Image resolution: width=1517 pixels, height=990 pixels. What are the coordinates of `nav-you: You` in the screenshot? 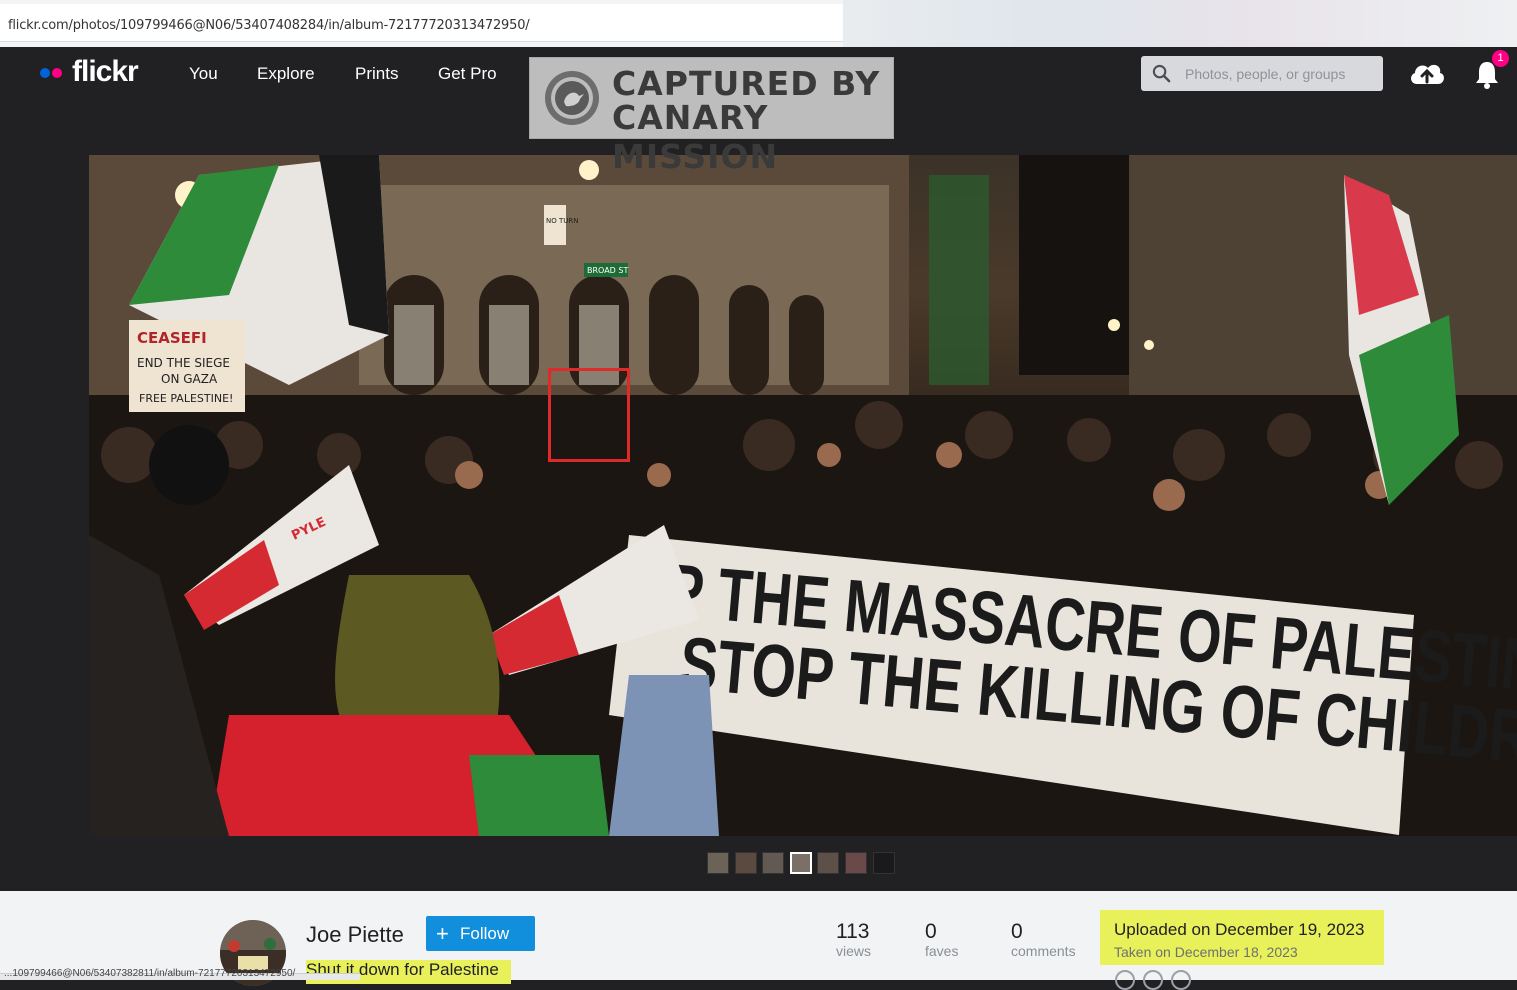 It's located at (203, 74).